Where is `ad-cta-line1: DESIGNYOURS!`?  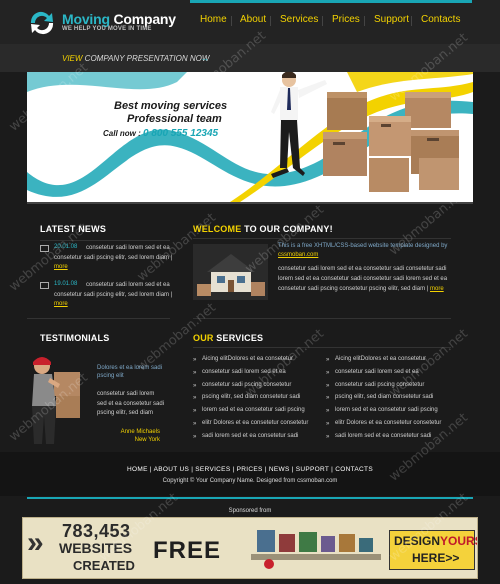 ad-cta-line1: DESIGNYOURS! is located at coordinates (435, 541).